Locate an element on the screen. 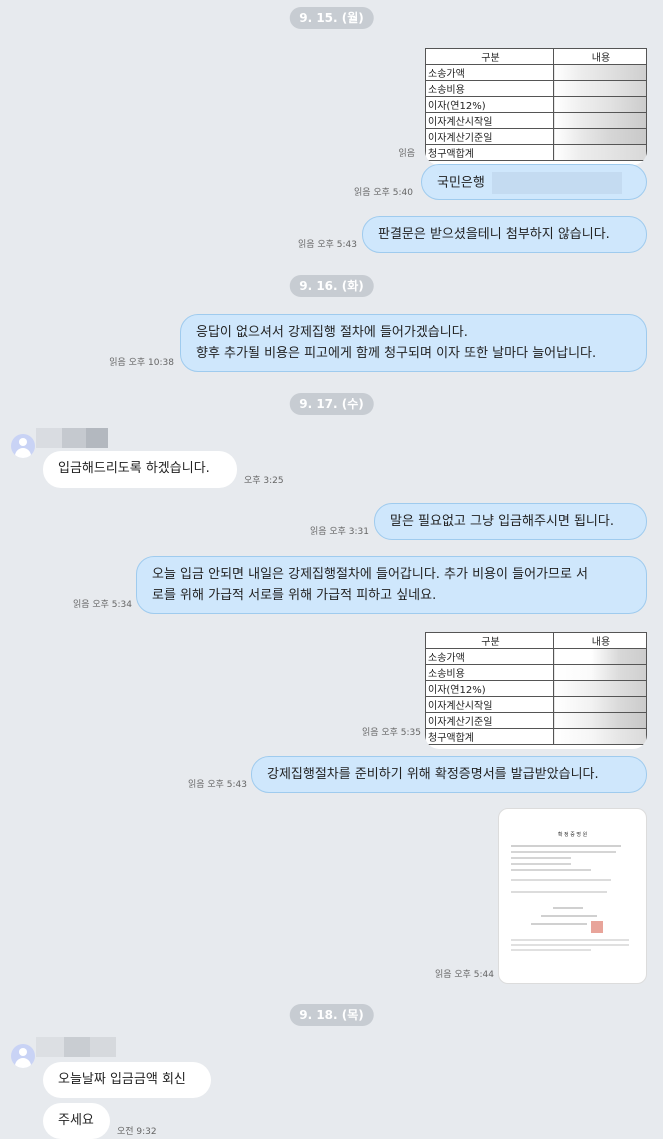  message-meta: 읽음 오후 5:35 is located at coordinates (391, 733).